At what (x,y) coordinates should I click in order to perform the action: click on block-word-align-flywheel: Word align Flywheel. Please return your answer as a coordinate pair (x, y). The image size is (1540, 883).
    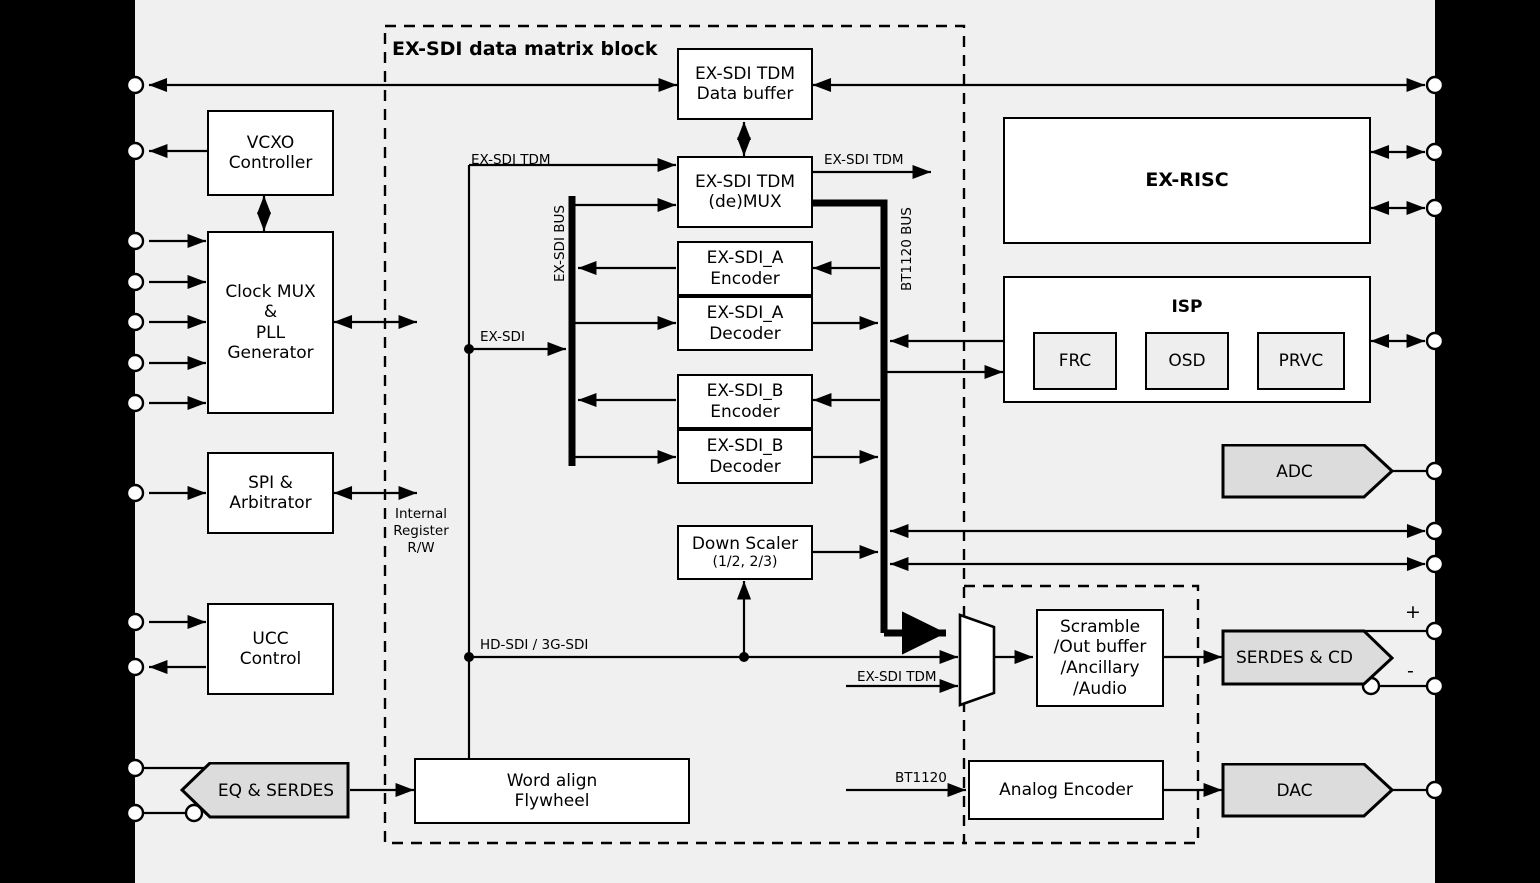
    Looking at the image, I should click on (552, 791).